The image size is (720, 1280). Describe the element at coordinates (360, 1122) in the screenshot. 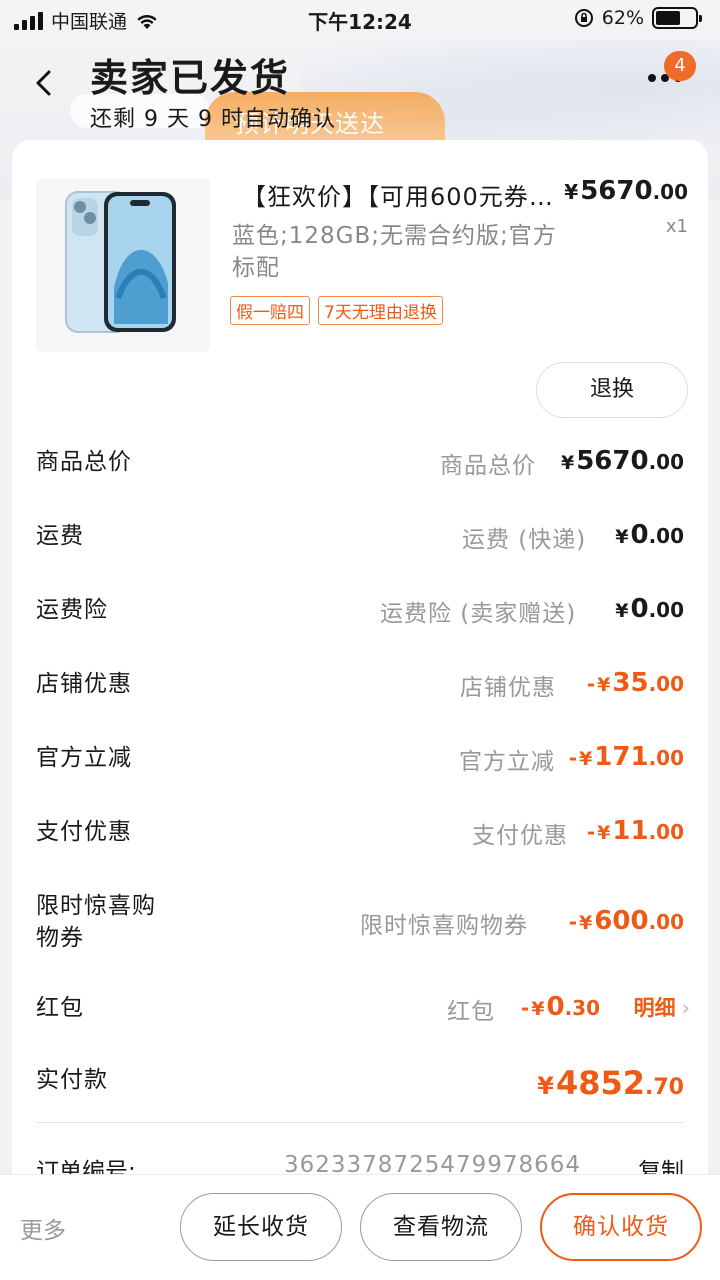

I see `divider` at that location.